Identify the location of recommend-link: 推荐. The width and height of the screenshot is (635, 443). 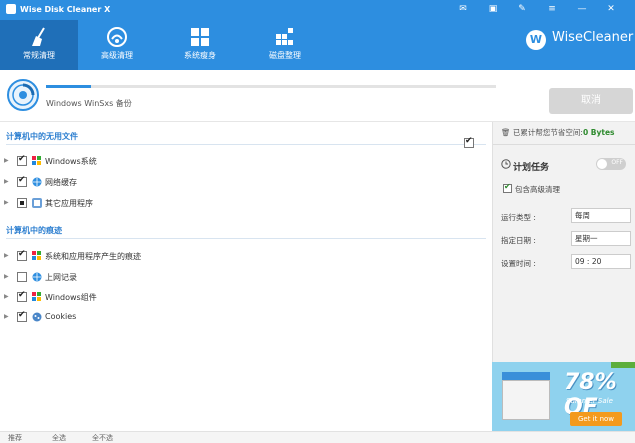
(15, 438).